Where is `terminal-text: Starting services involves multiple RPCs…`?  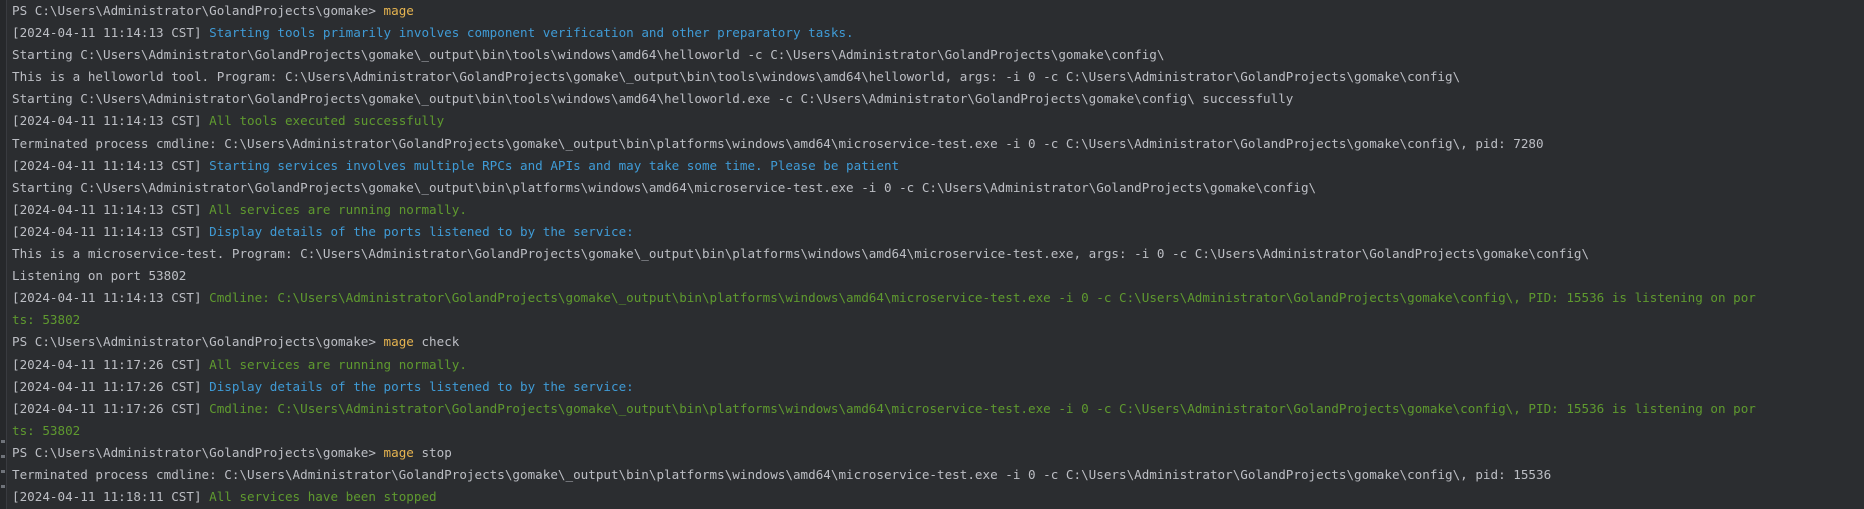
terminal-text: Starting services involves multiple RPCs… is located at coordinates (554, 165).